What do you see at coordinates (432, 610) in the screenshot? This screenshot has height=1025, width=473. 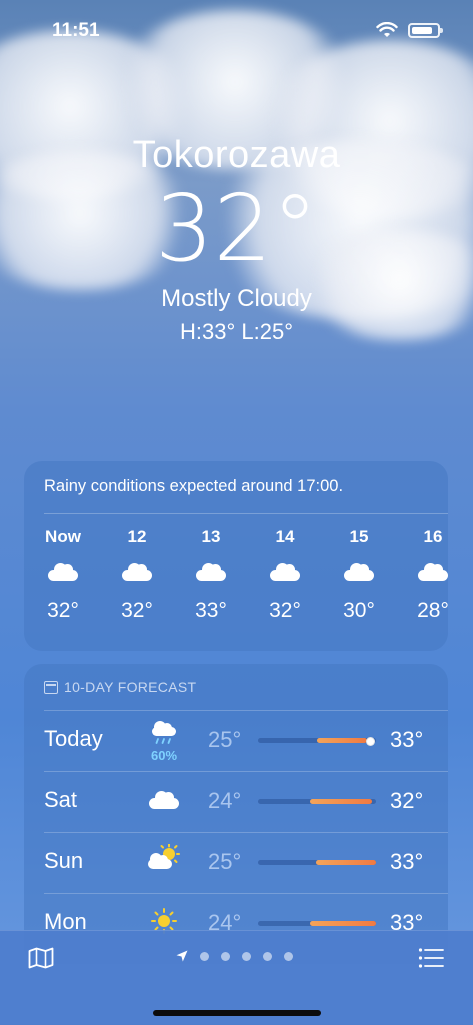 I see `hour-temp: 28°` at bounding box center [432, 610].